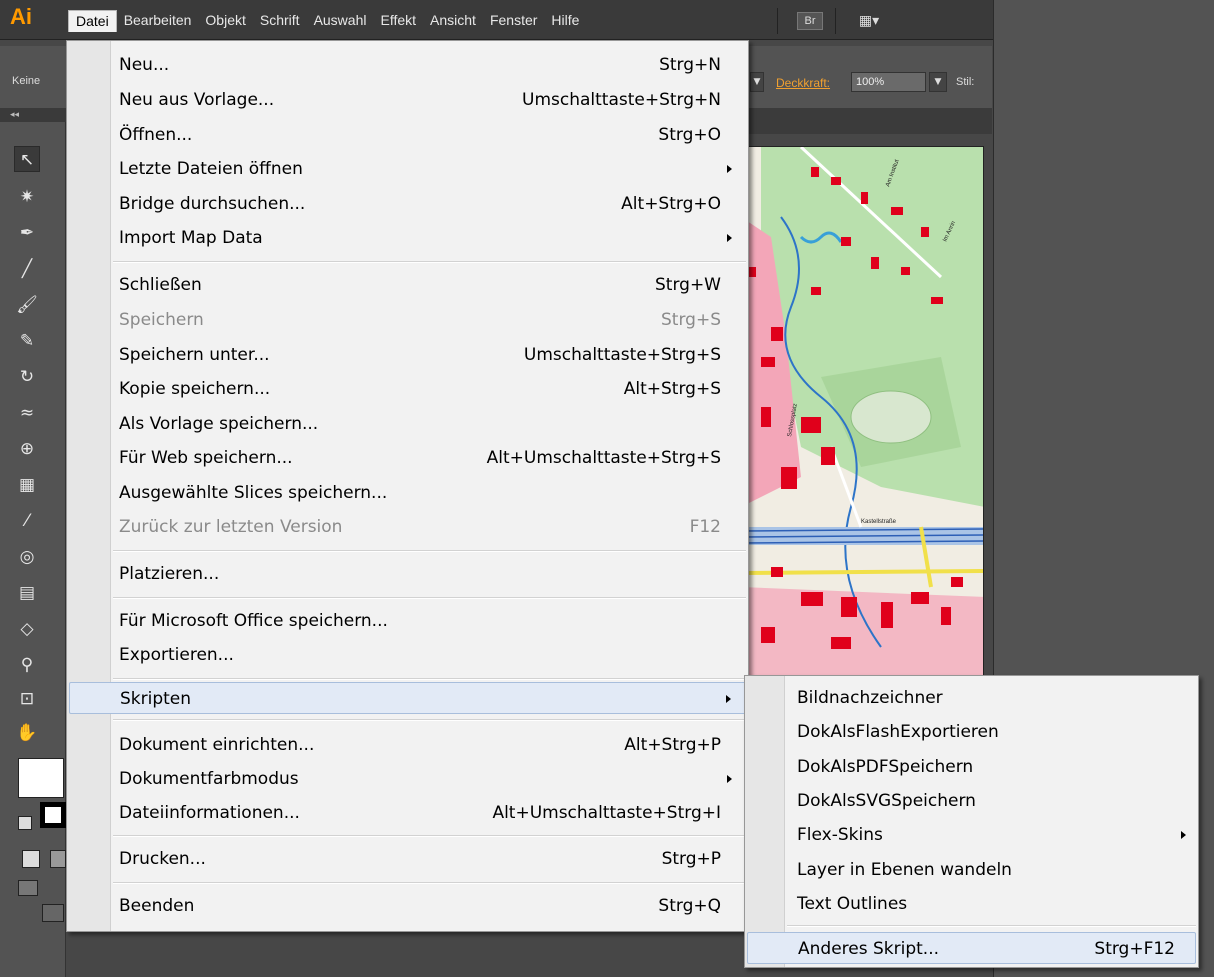  I want to click on symbol-sprayer-icon: ◎, so click(27, 557).